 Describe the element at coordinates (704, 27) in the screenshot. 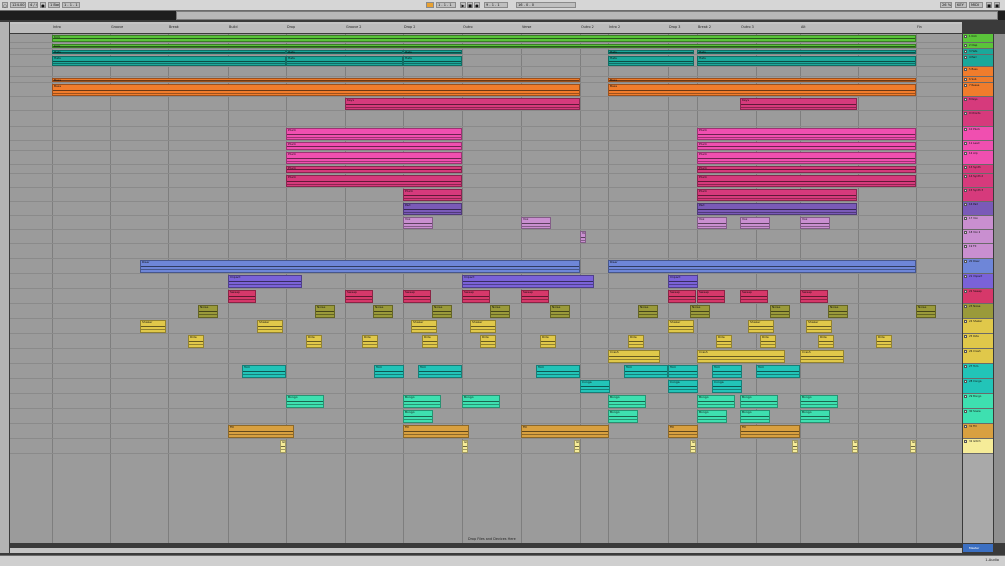

I see `locator-marker: Break 2` at that location.